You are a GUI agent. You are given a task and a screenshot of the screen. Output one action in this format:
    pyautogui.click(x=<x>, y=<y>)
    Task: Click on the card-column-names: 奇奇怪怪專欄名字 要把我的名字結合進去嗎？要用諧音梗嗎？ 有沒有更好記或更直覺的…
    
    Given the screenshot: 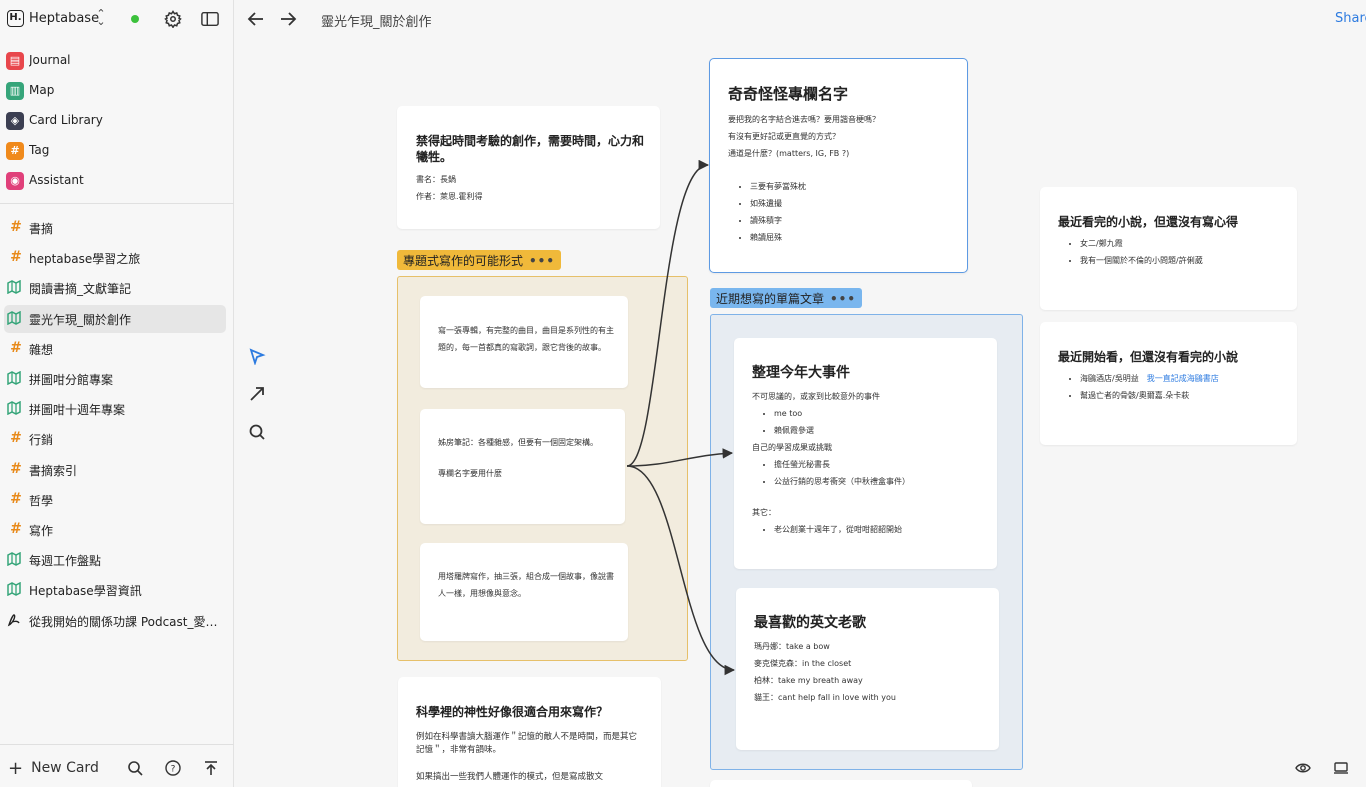 What is the action you would take?
    pyautogui.click(x=838, y=165)
    